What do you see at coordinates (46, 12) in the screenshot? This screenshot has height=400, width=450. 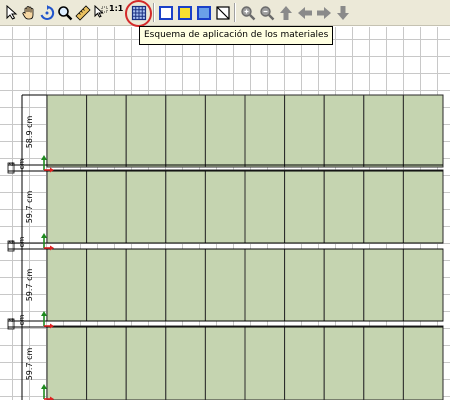 I see `rotate-icon` at bounding box center [46, 12].